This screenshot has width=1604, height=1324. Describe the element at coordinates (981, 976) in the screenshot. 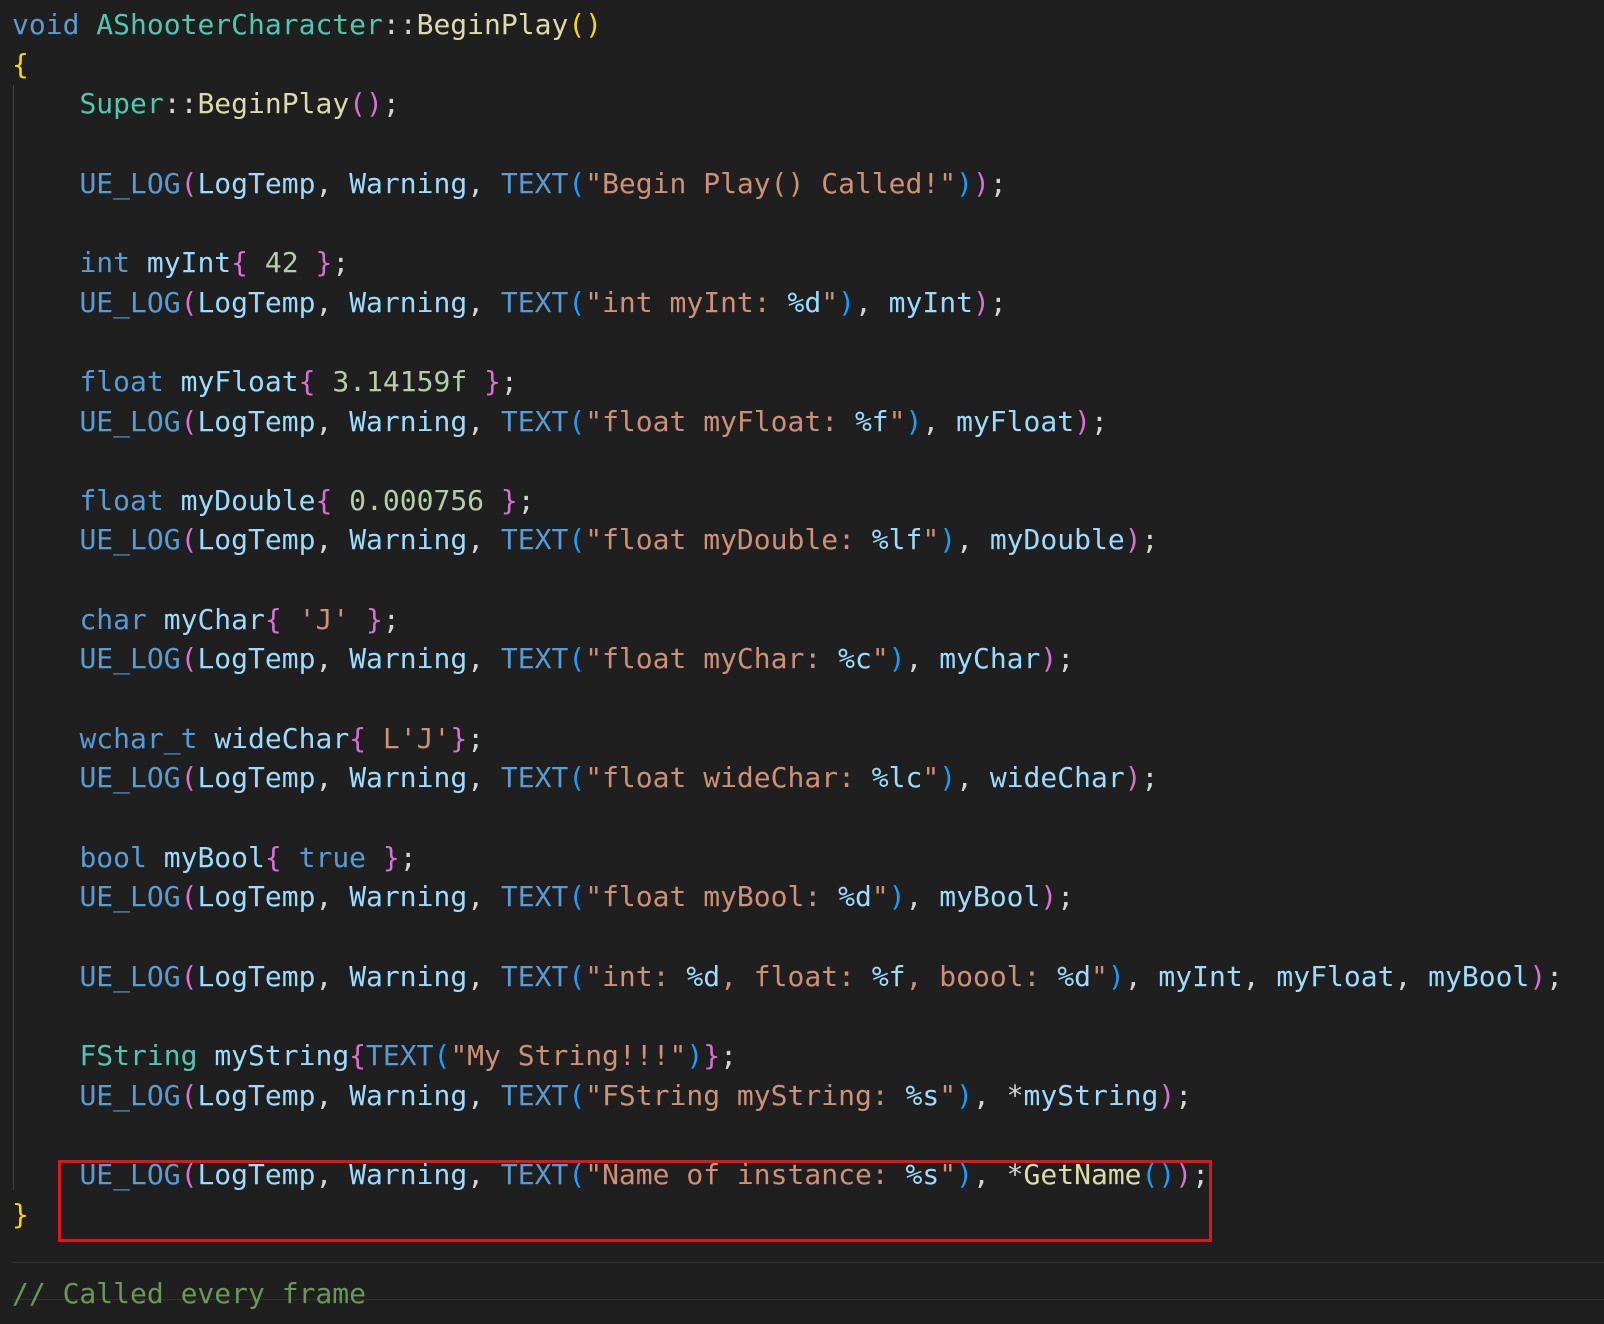

I see `code-token: , boool:` at that location.